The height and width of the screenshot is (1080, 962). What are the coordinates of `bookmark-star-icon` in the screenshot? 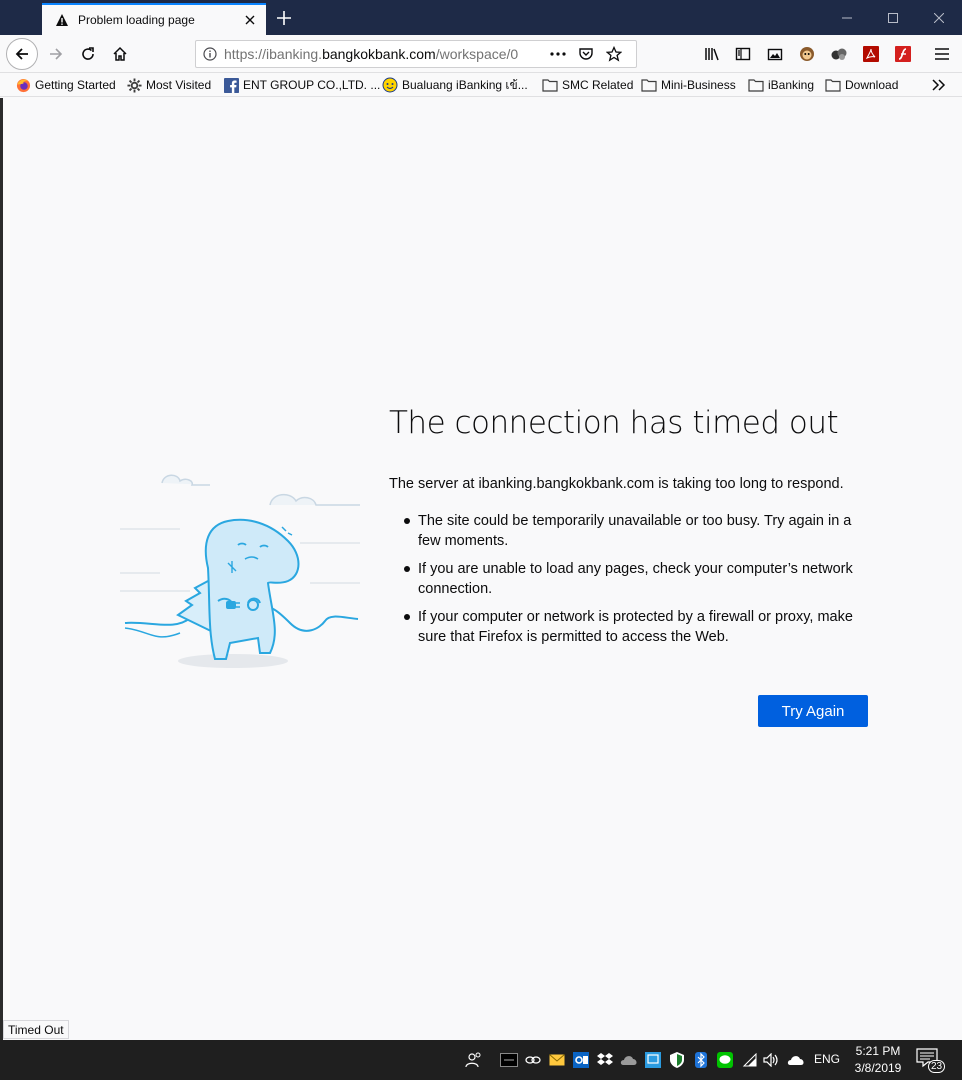 It's located at (614, 54).